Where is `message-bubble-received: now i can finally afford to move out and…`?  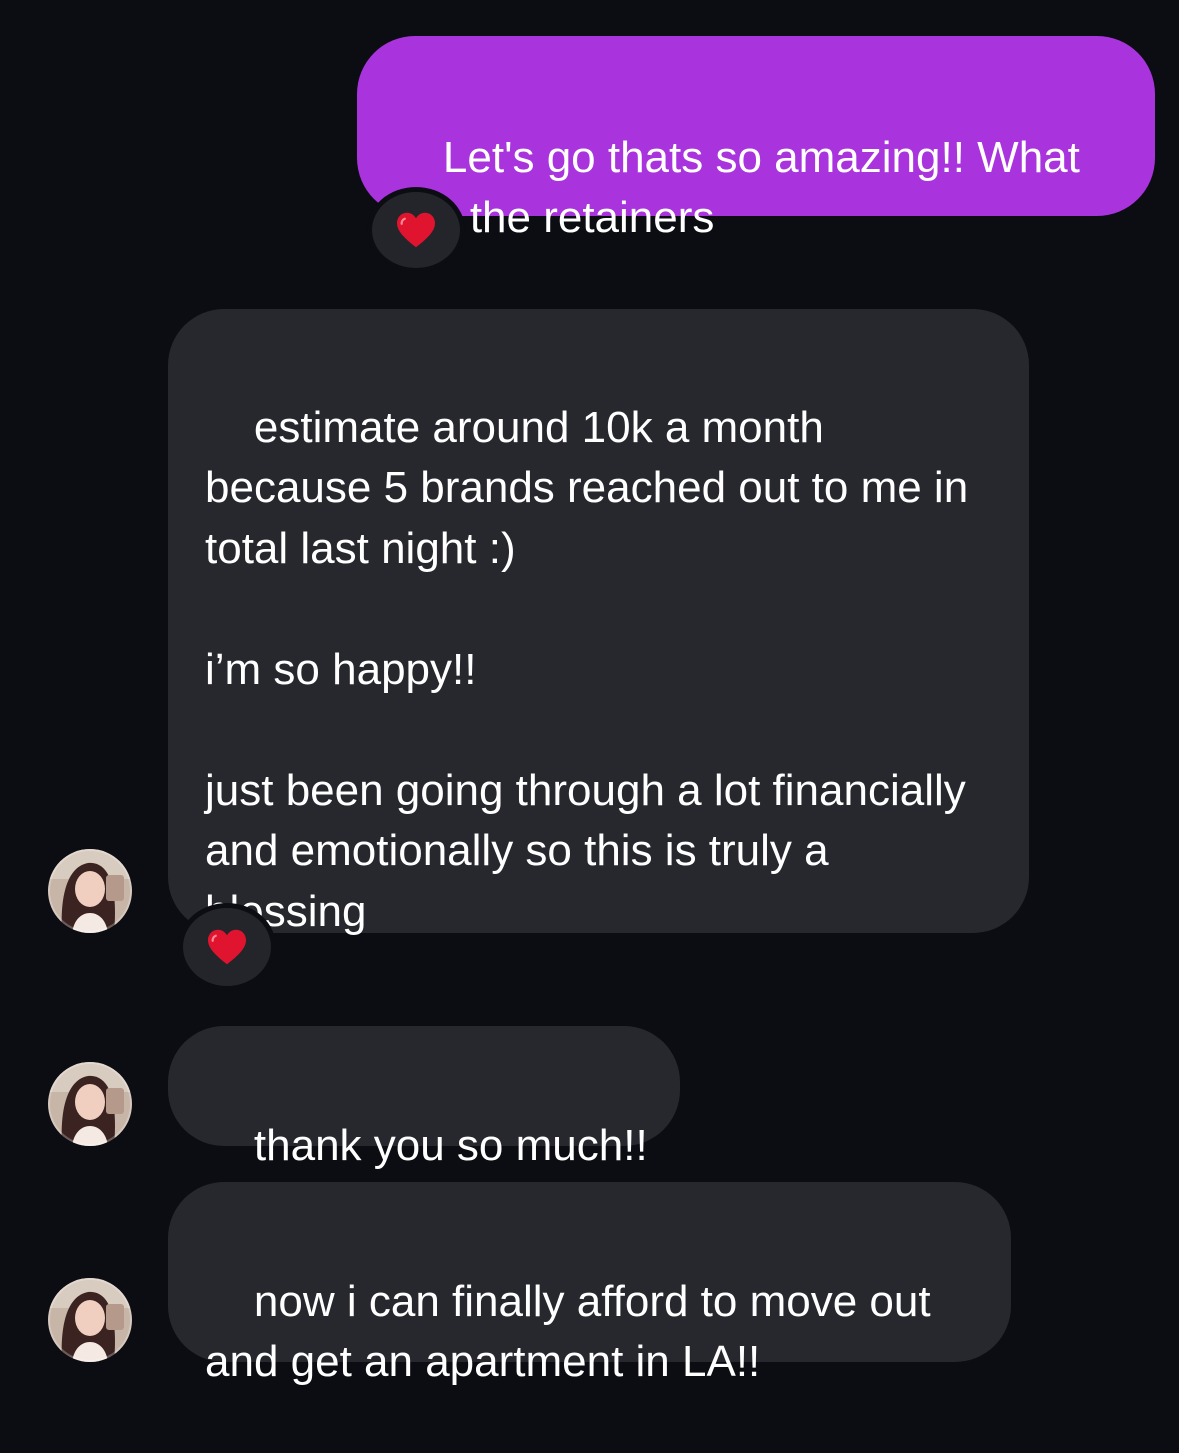 message-bubble-received: now i can finally afford to move out and… is located at coordinates (589, 1284).